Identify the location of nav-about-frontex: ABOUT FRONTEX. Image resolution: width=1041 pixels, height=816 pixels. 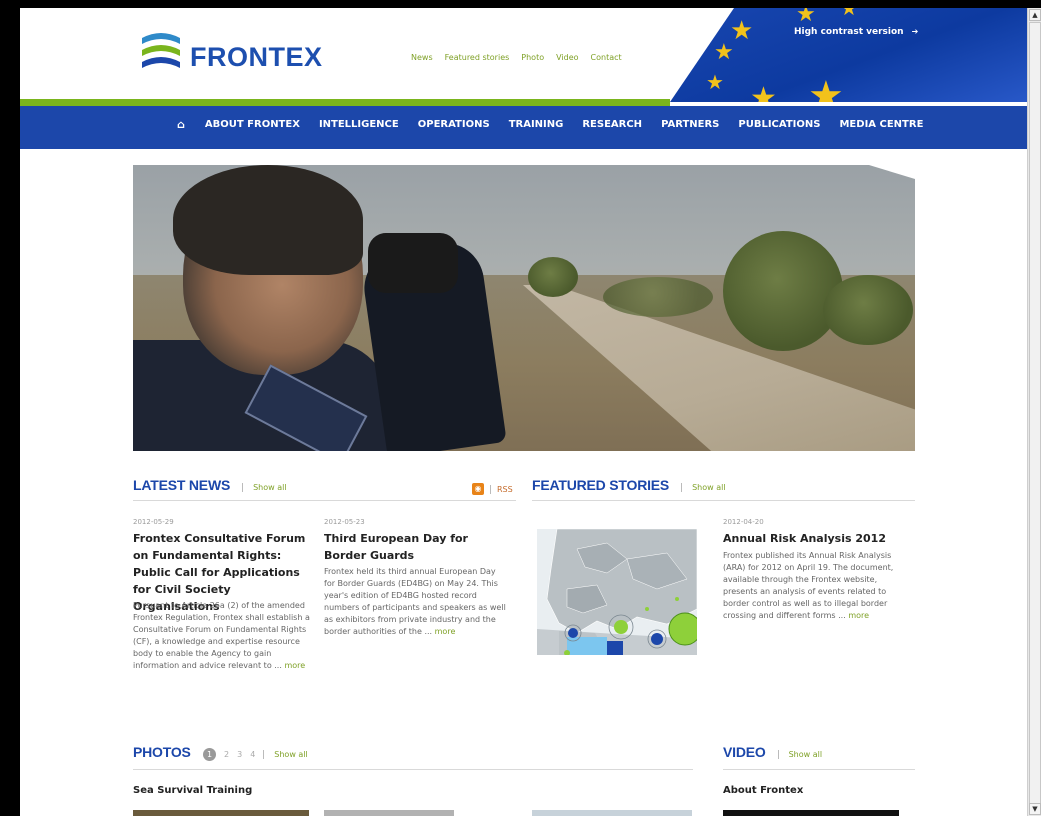
(252, 124).